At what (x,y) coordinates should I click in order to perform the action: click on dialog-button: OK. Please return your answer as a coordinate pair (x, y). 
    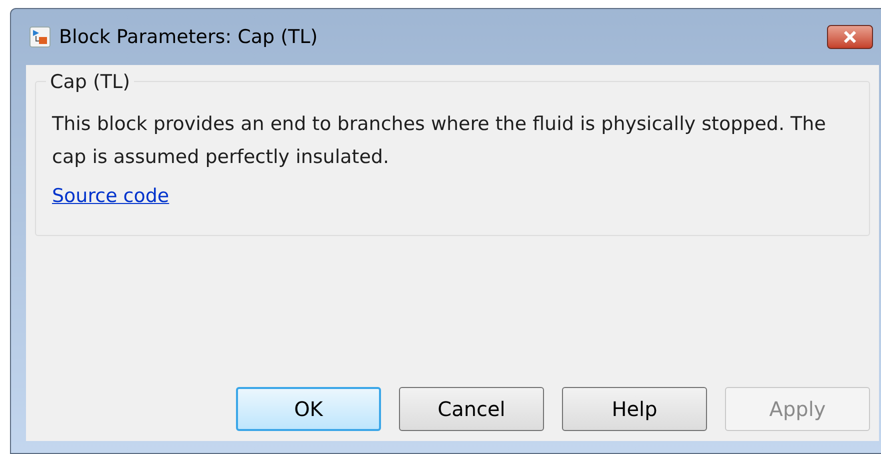
    Looking at the image, I should click on (308, 409).